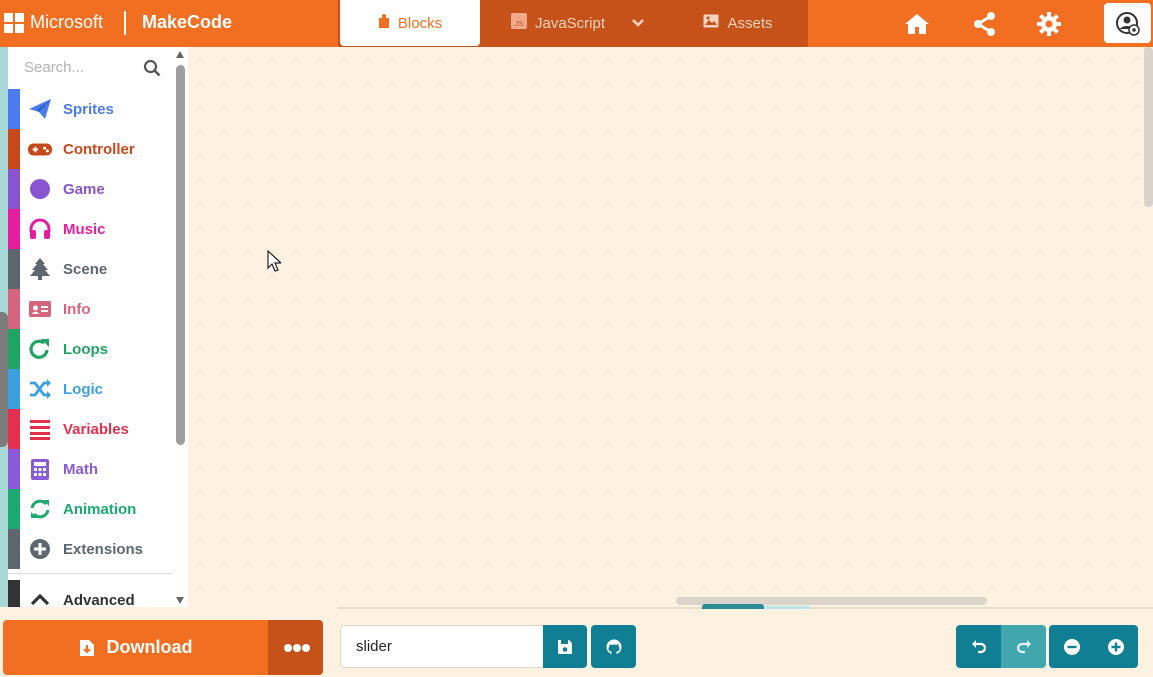 This screenshot has width=1153, height=677. I want to click on workspace-vertical-scrollbar, so click(1148, 127).